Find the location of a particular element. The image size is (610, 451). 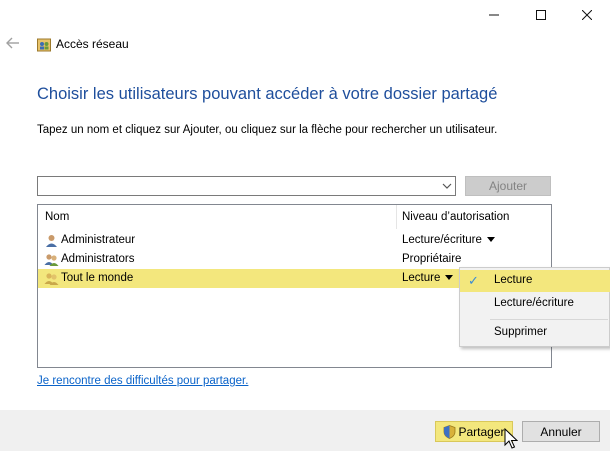

back-button is located at coordinates (15, 45).